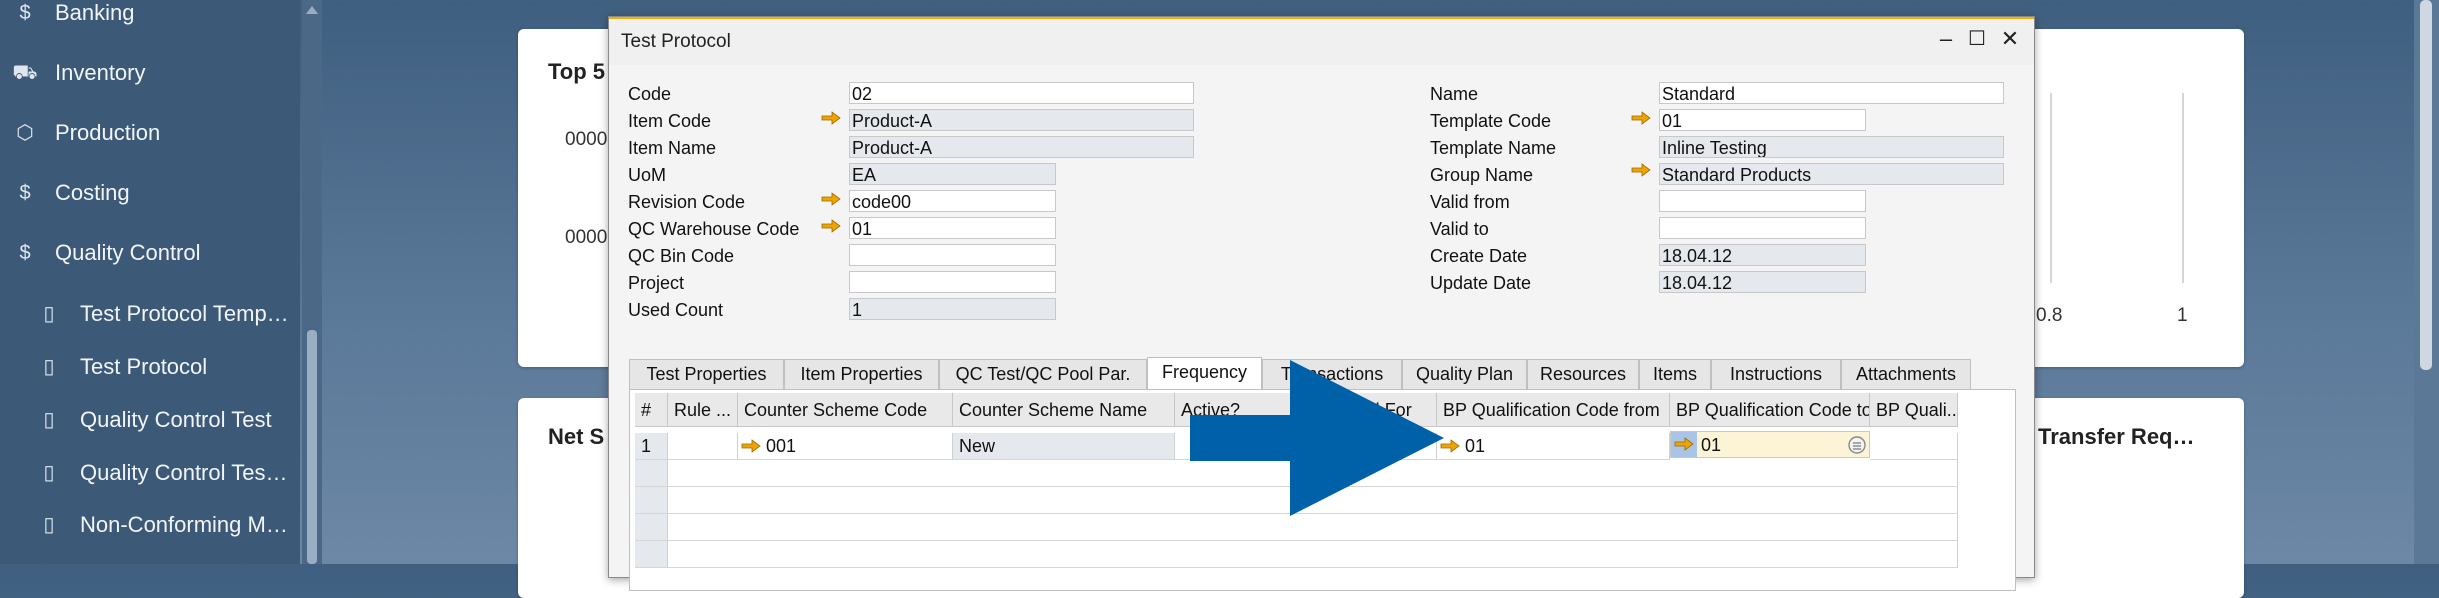 Image resolution: width=2439 pixels, height=598 pixels. What do you see at coordinates (1313, 527) in the screenshot?
I see `empty-row` at bounding box center [1313, 527].